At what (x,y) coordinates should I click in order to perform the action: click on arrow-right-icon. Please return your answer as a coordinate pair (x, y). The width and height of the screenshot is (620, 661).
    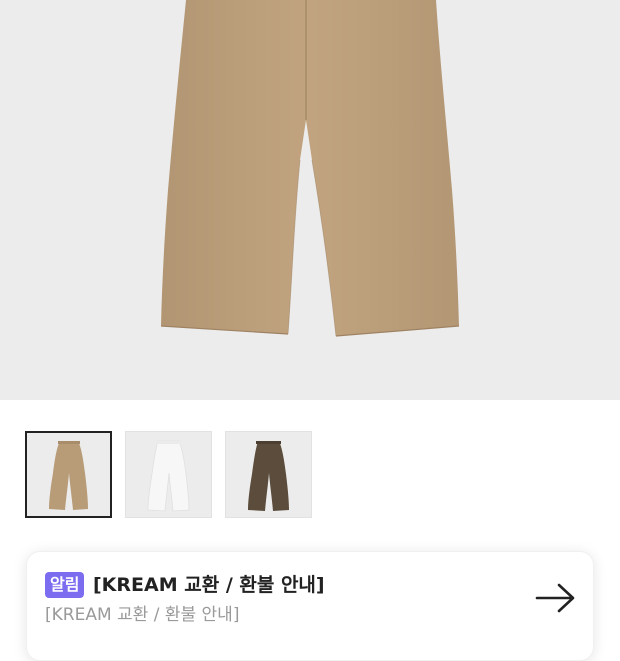
    Looking at the image, I should click on (556, 598).